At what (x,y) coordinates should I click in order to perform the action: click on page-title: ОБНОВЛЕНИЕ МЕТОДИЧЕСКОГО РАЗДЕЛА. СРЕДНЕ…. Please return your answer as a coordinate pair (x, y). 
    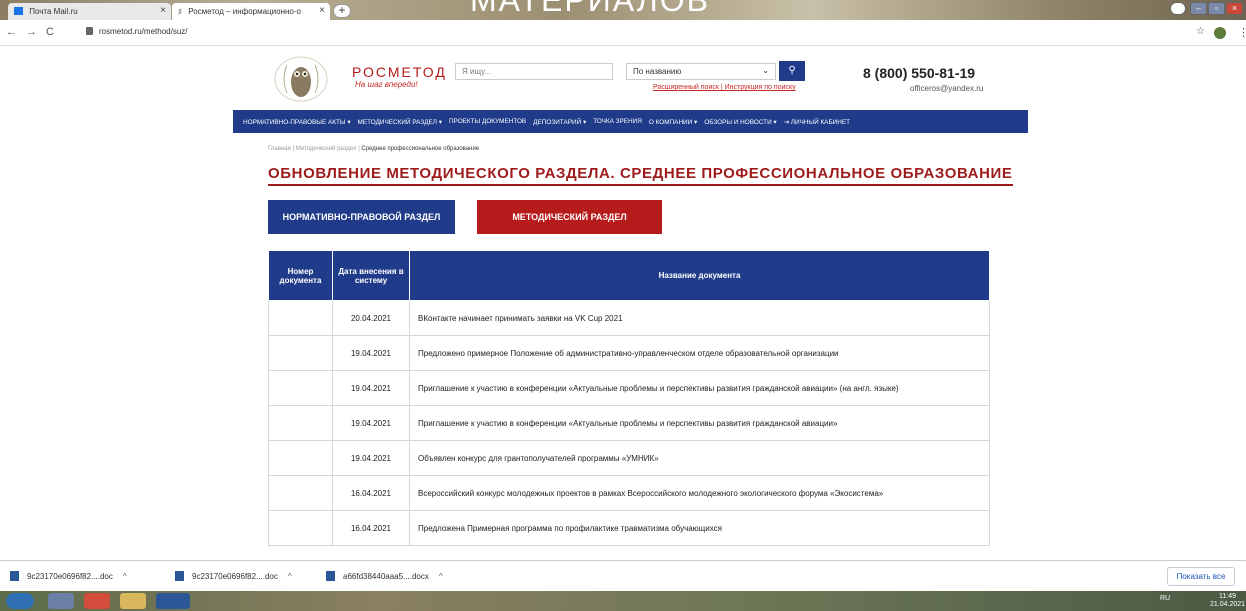
    Looking at the image, I should click on (640, 175).